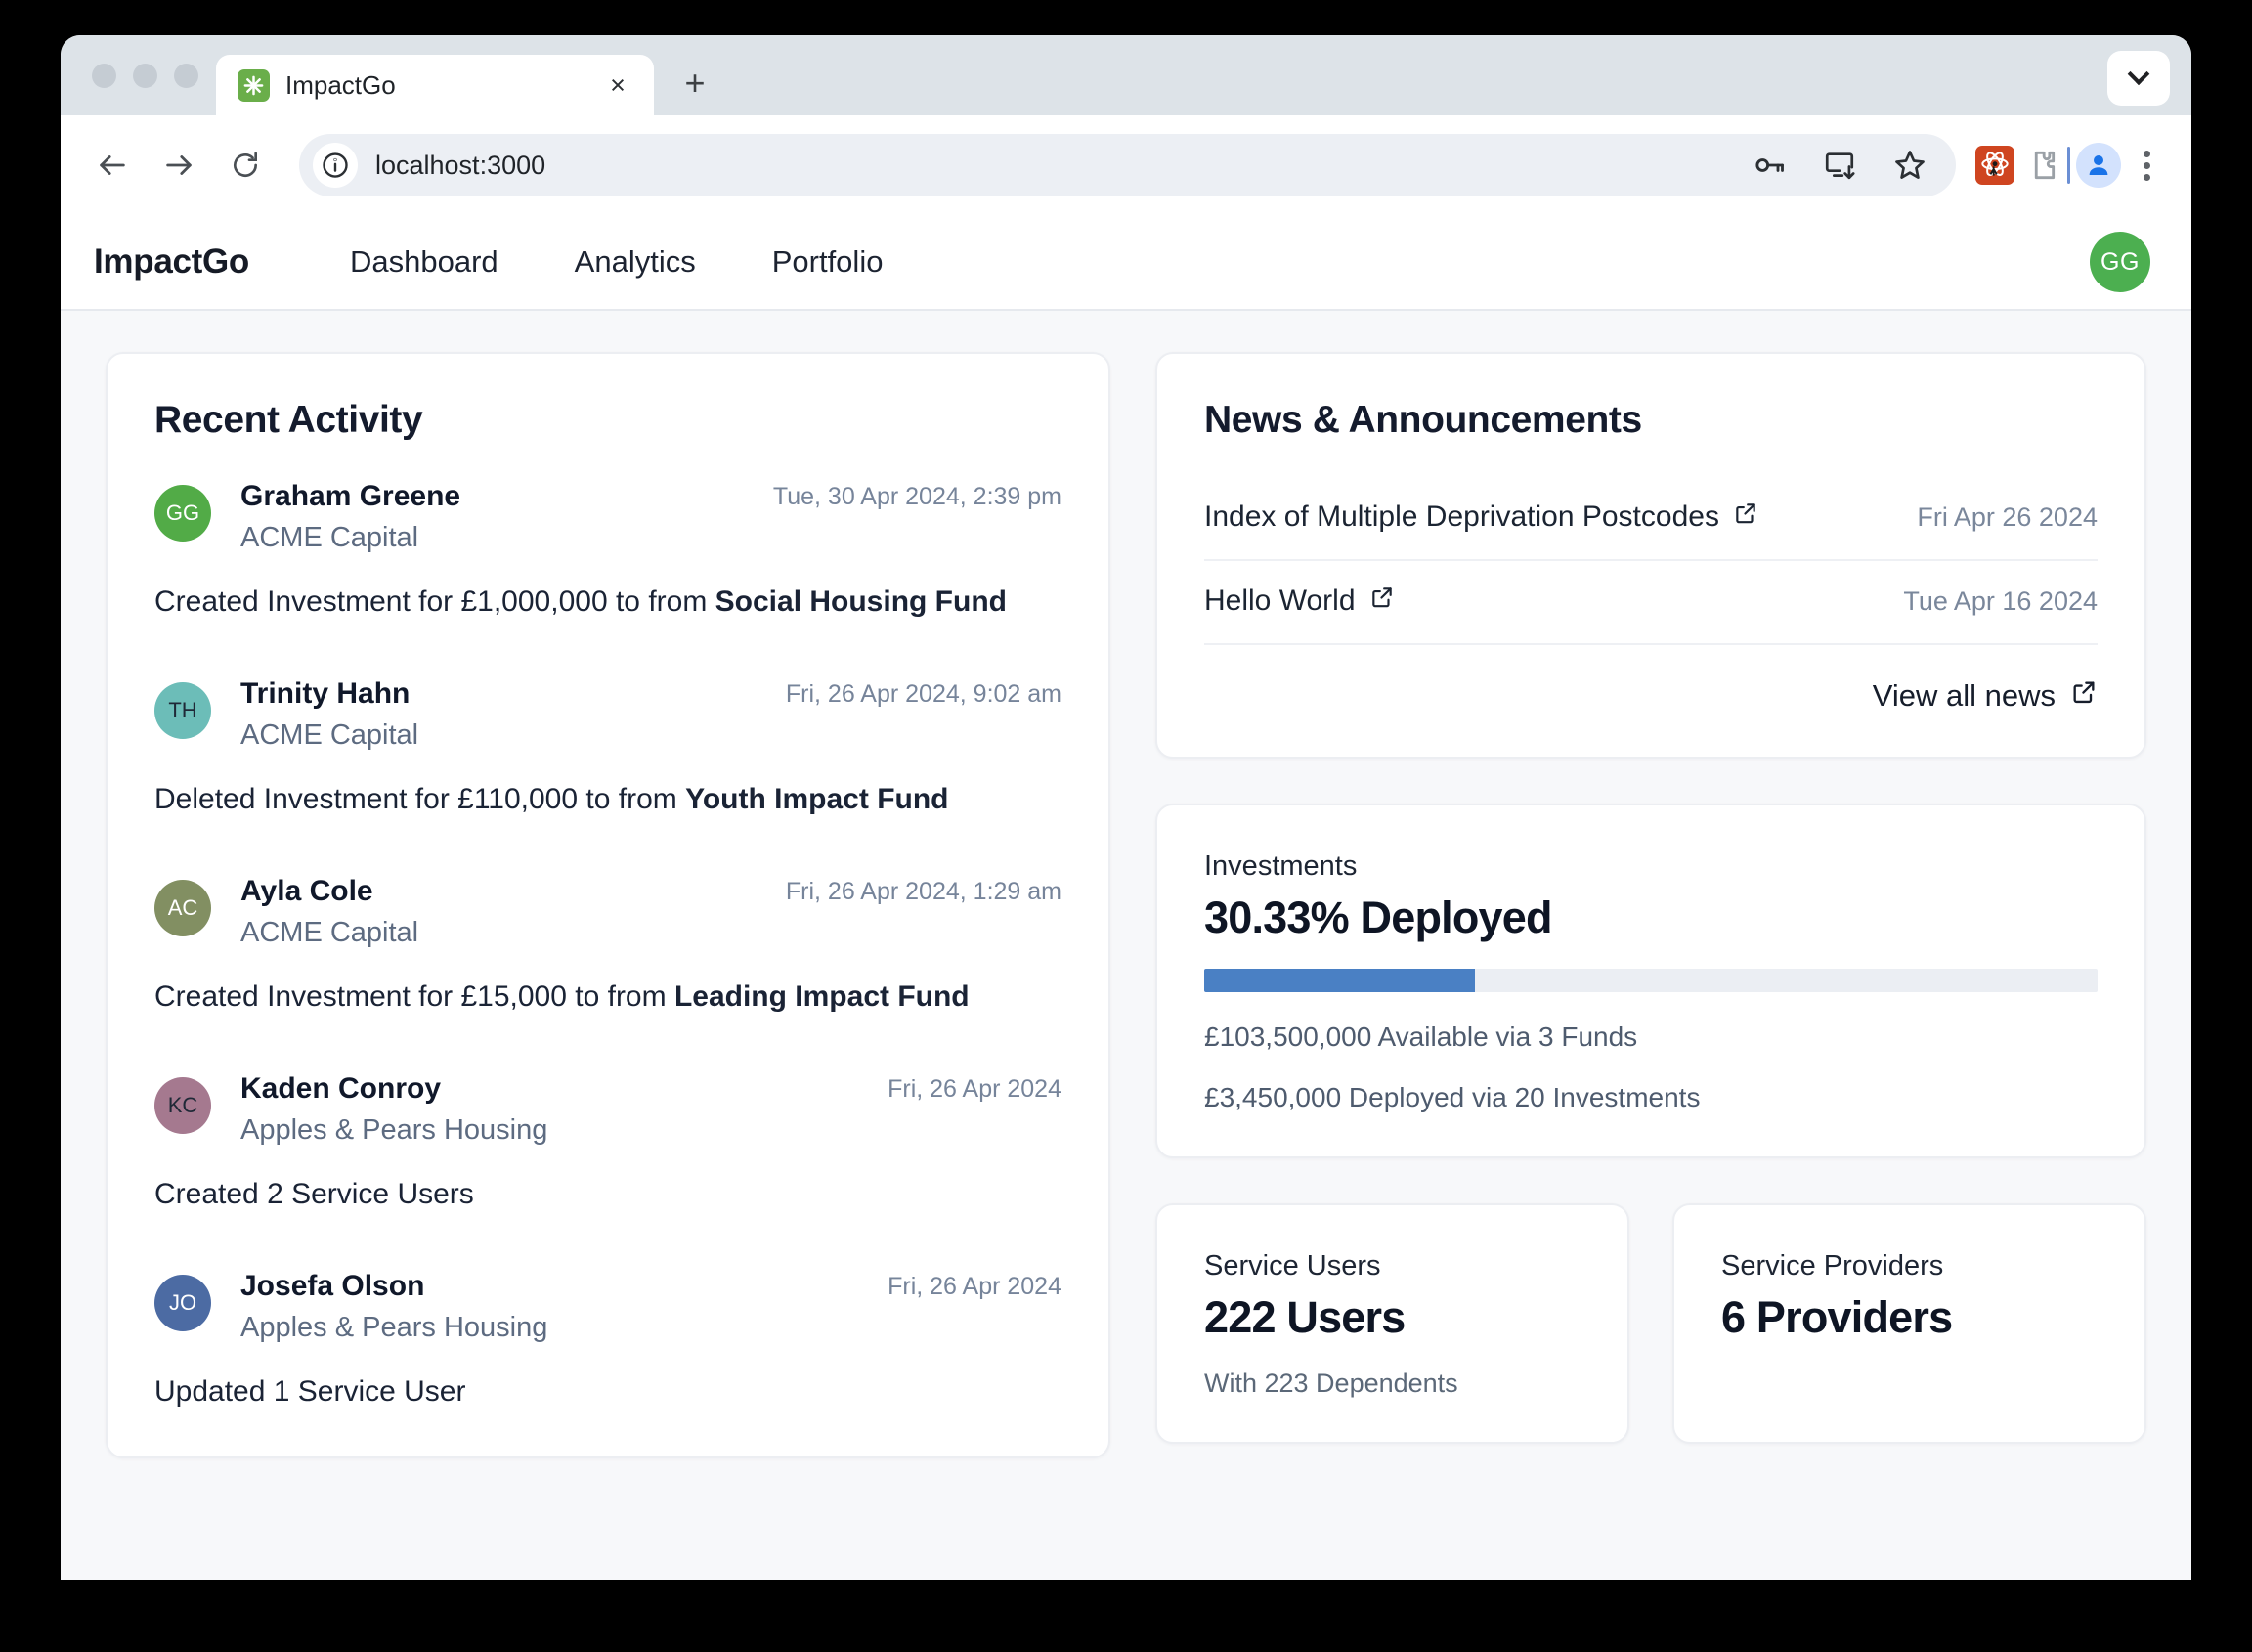 The width and height of the screenshot is (2252, 1652). I want to click on deployment-progress-bar, so click(1651, 980).